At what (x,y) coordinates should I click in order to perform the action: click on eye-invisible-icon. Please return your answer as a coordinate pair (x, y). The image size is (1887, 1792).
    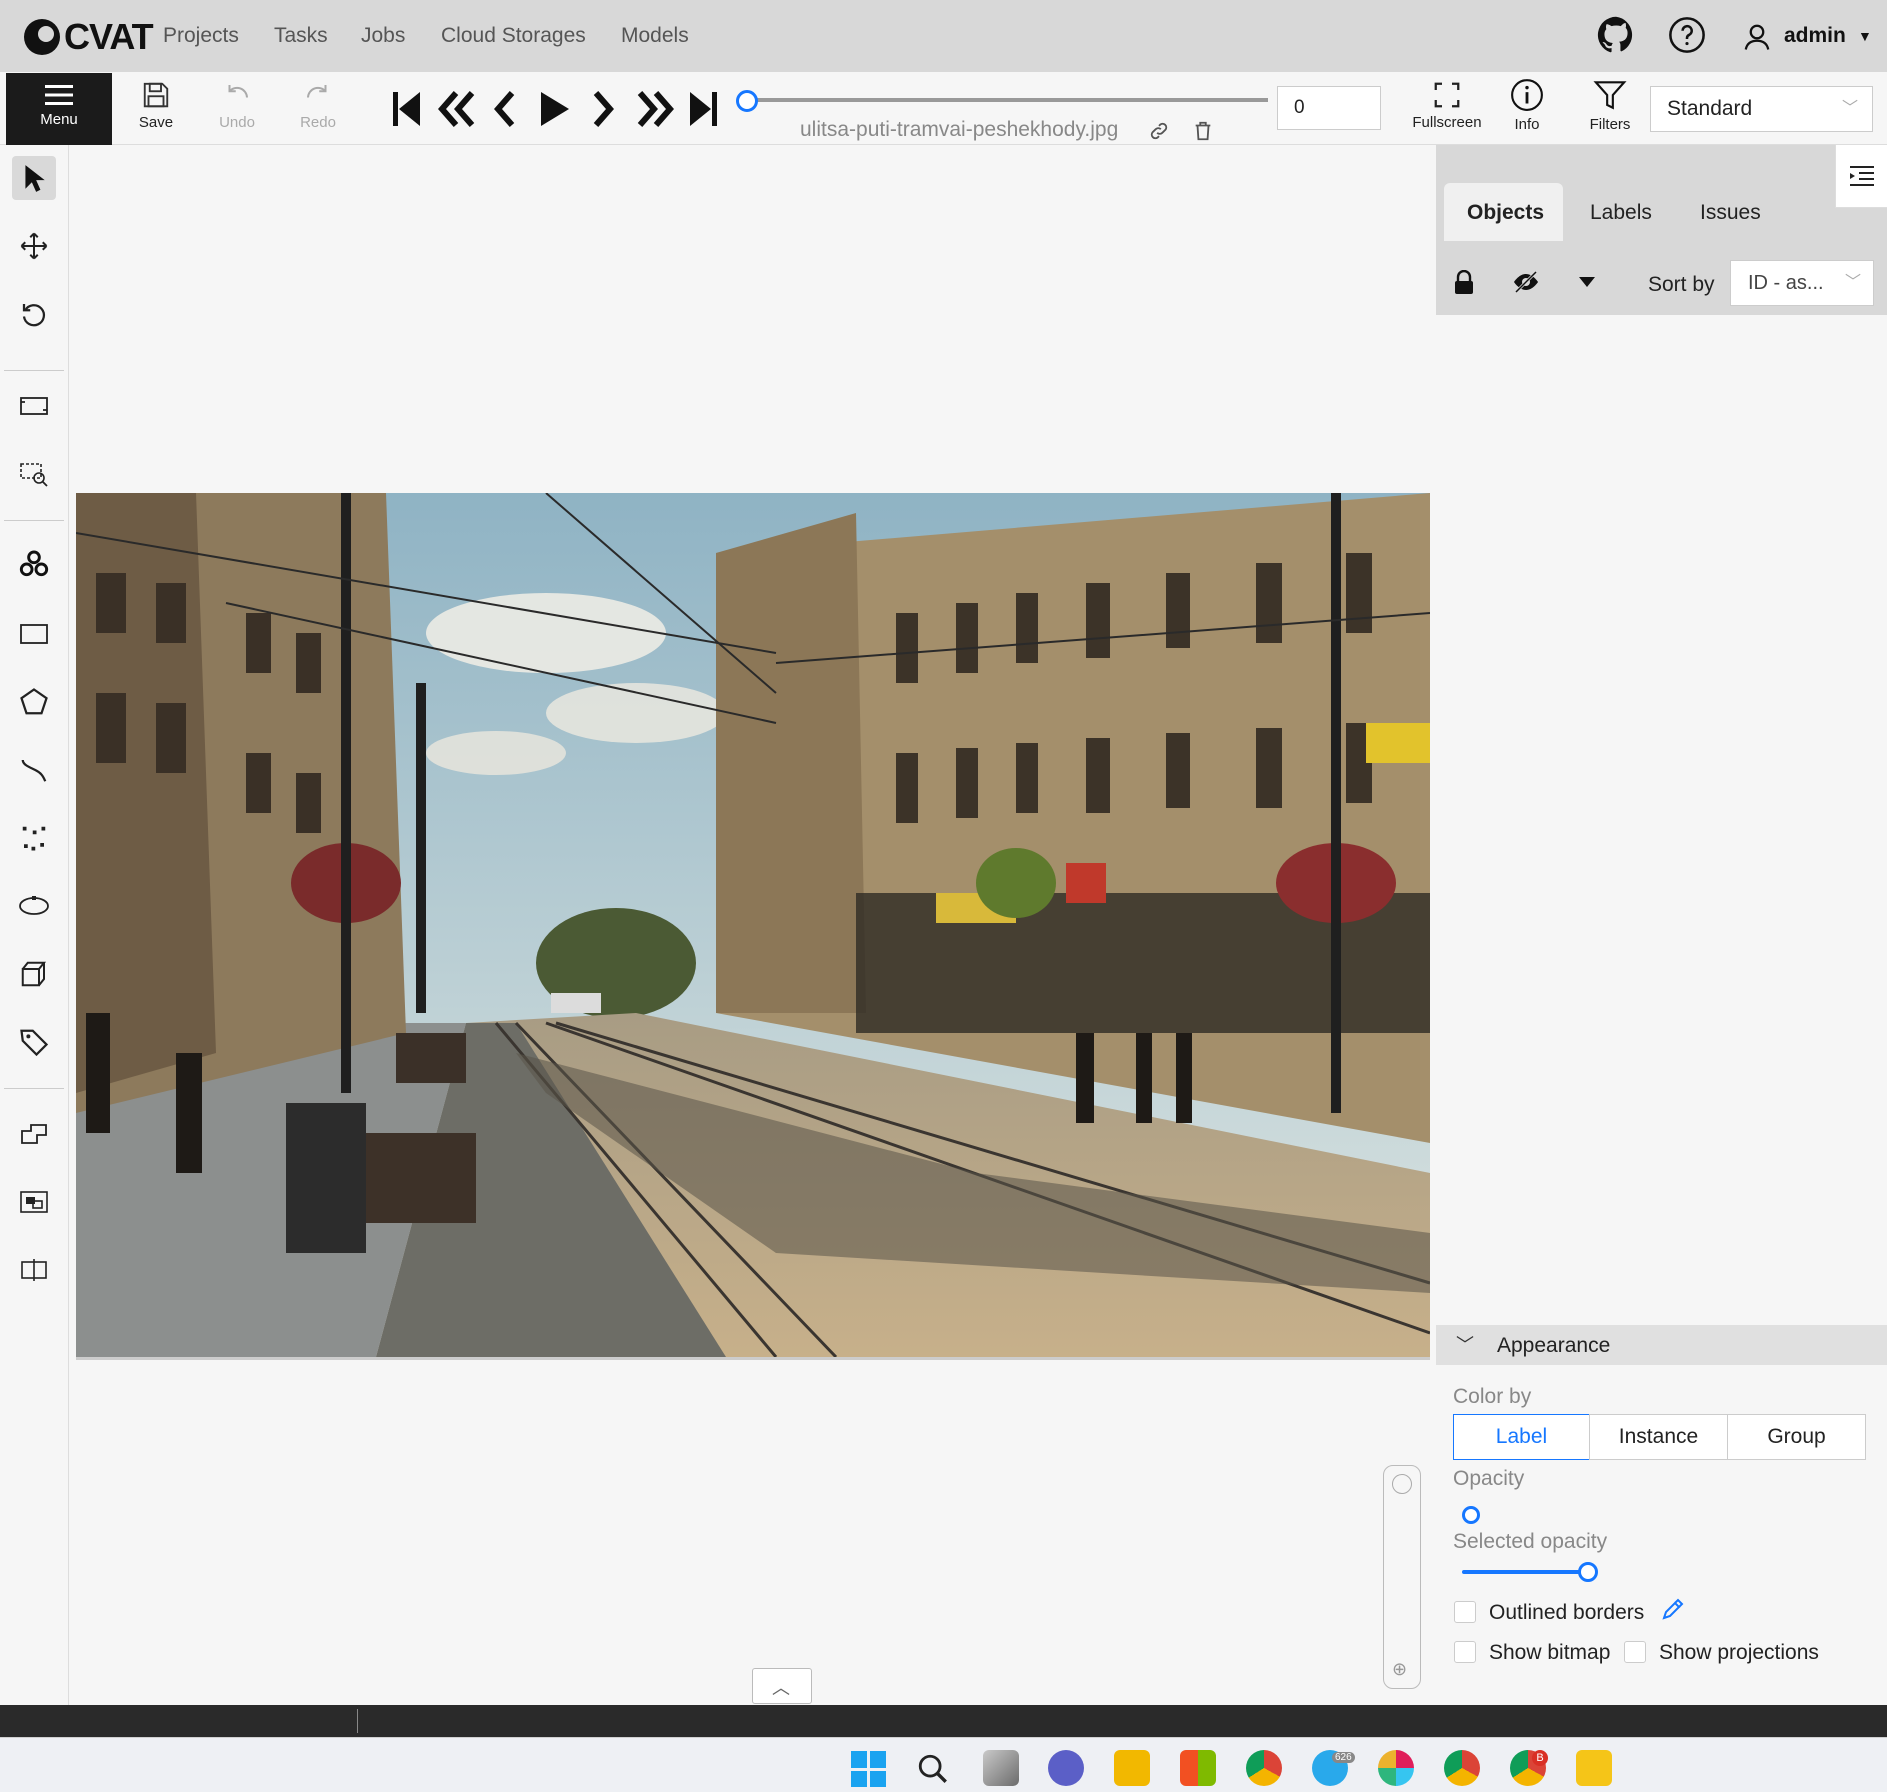
    Looking at the image, I should click on (1526, 282).